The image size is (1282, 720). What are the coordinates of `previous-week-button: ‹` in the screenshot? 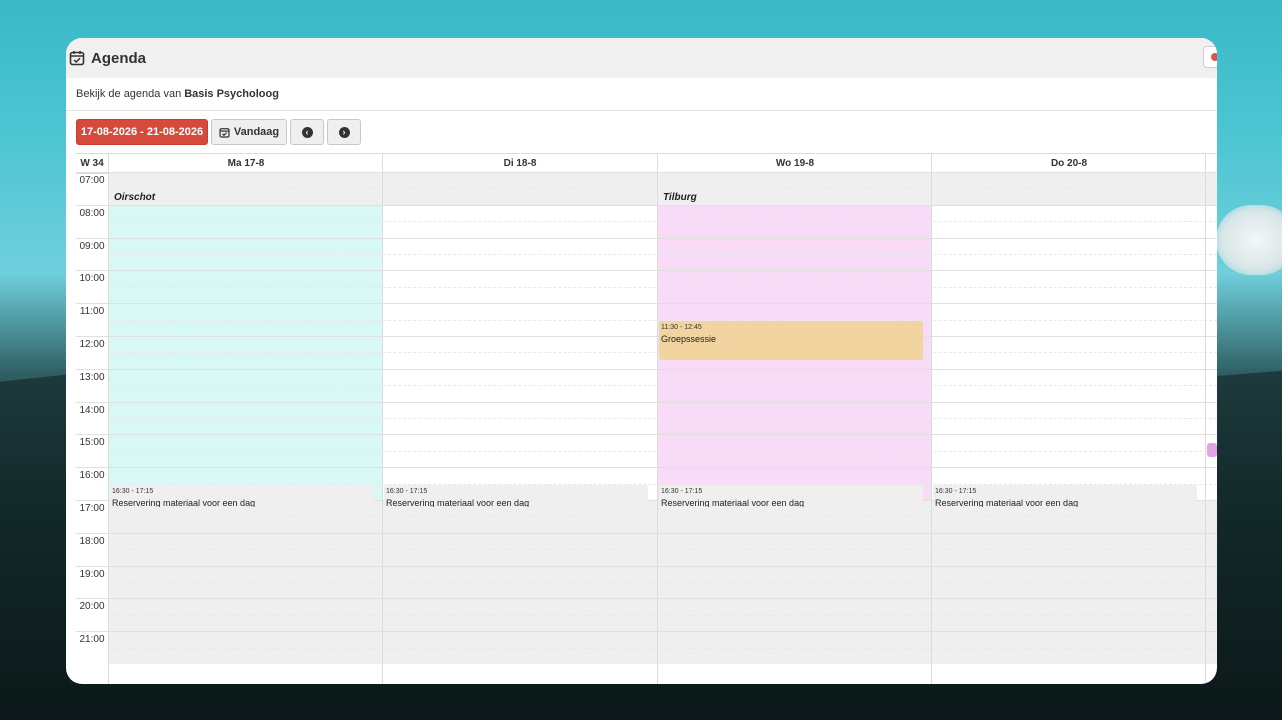 It's located at (307, 132).